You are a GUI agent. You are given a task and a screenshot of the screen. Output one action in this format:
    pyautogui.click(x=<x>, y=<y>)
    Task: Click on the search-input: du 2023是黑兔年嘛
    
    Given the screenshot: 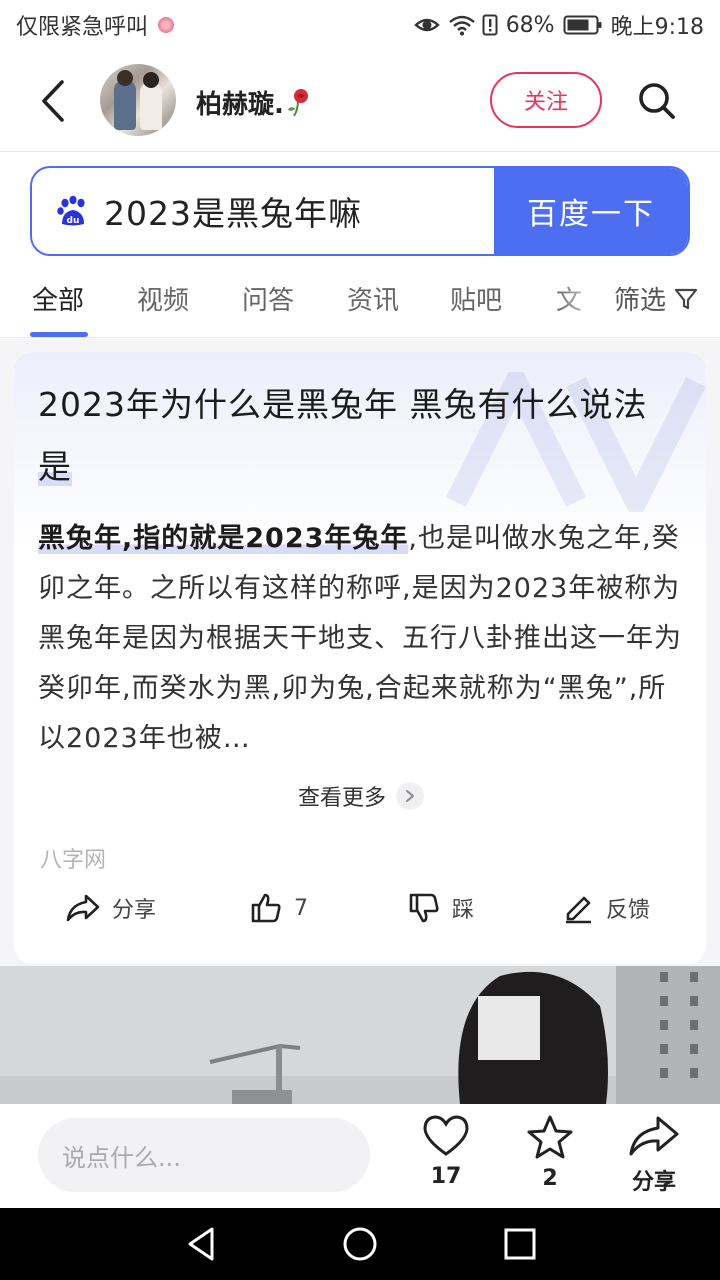 What is the action you would take?
    pyautogui.click(x=263, y=211)
    